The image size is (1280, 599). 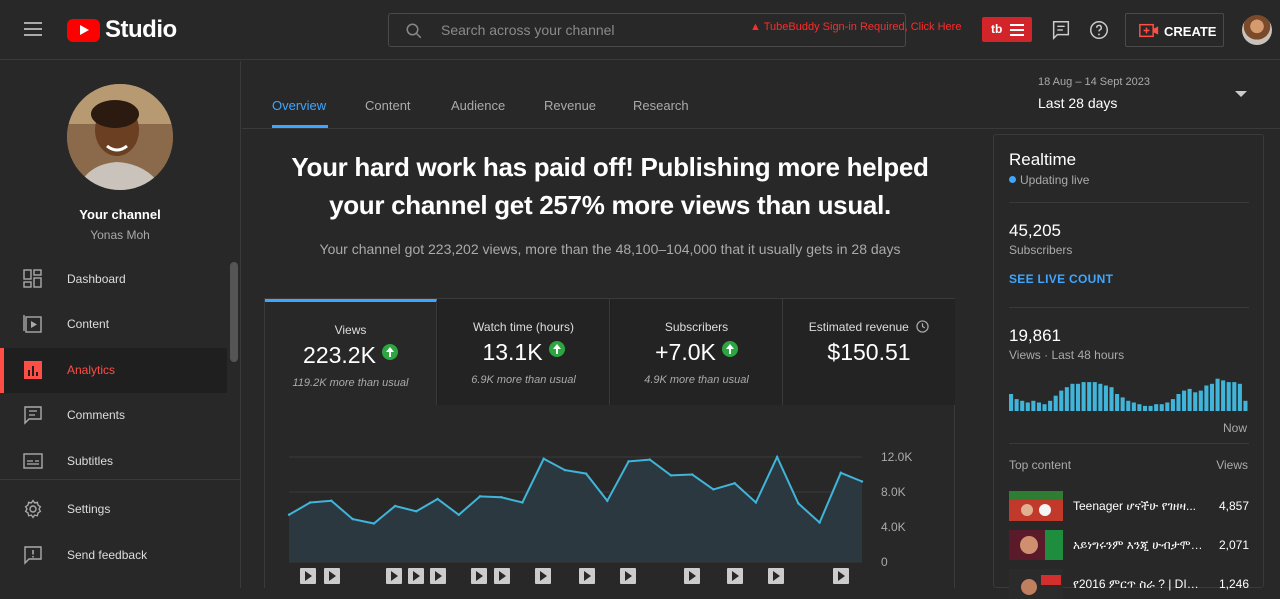 What do you see at coordinates (855, 27) in the screenshot?
I see `tubebuddy-warning: ▲ TubeBuddy Sign-in Required, Click Here` at bounding box center [855, 27].